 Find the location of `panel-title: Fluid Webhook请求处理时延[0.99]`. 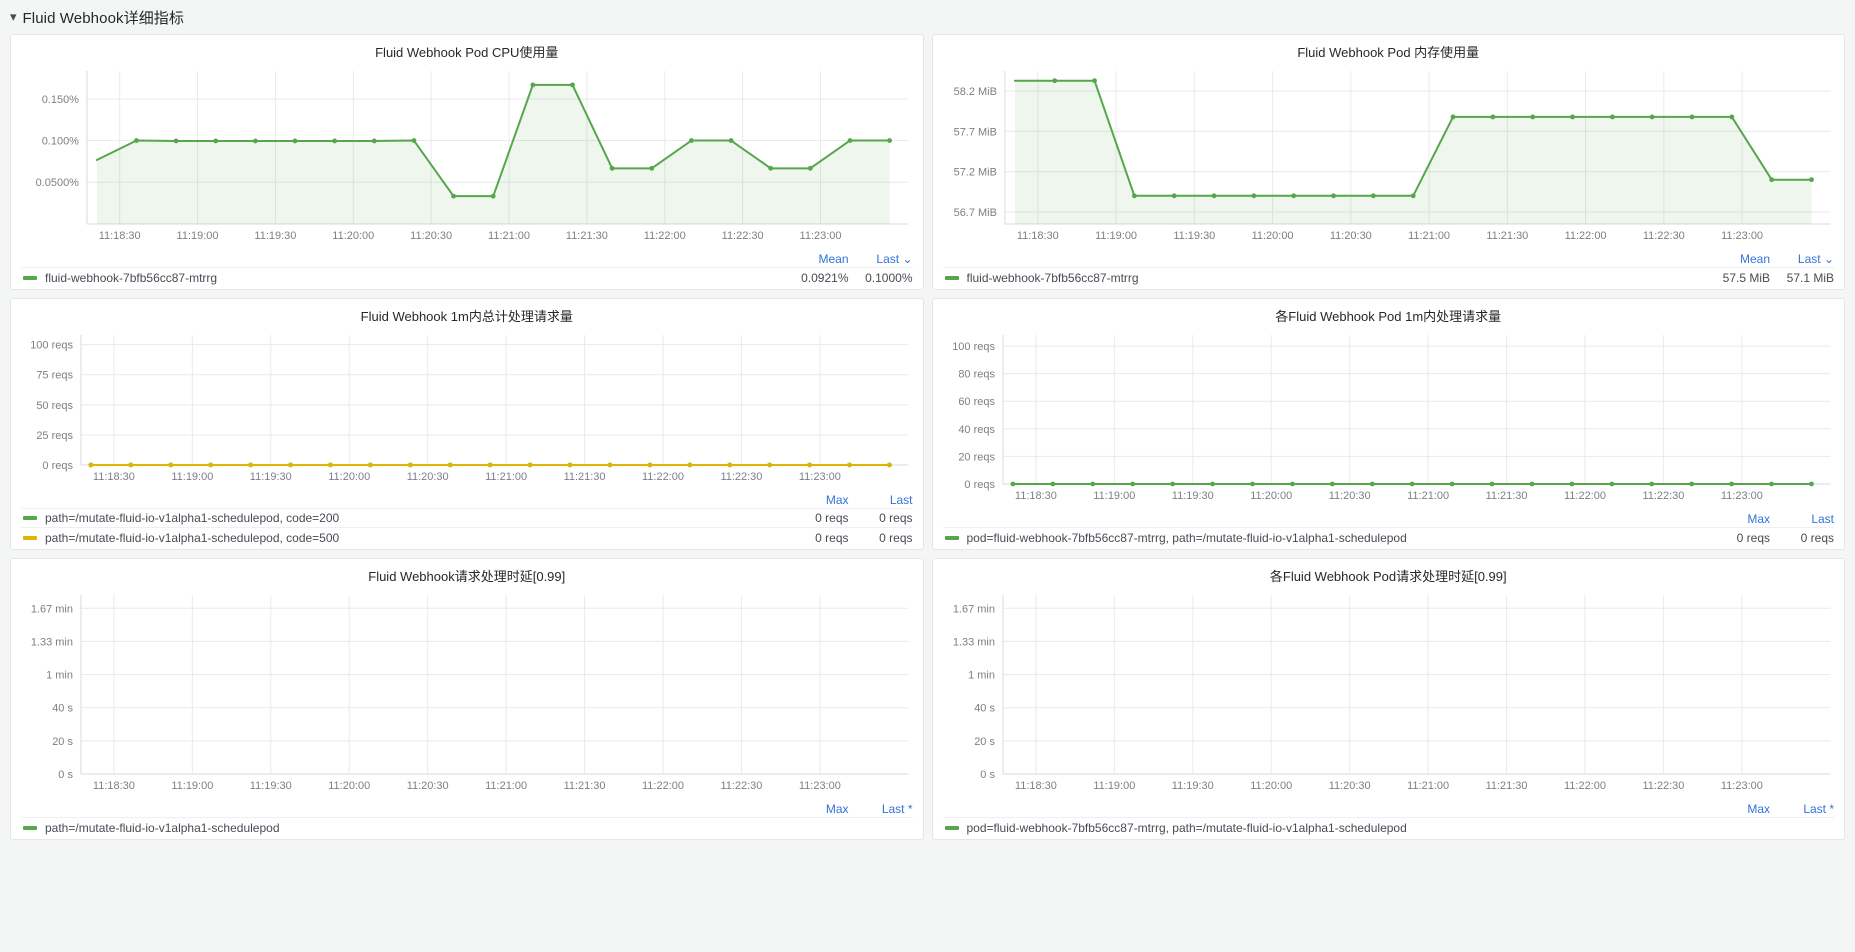

panel-title: Fluid Webhook请求处理时延[0.99] is located at coordinates (467, 576).